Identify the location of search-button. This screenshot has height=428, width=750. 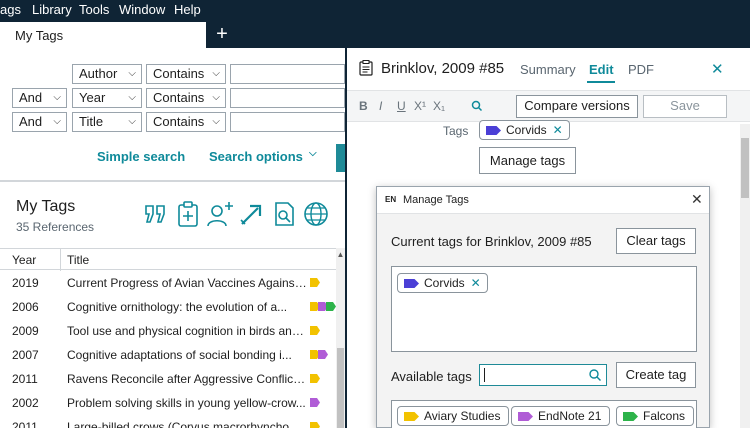
(340, 158).